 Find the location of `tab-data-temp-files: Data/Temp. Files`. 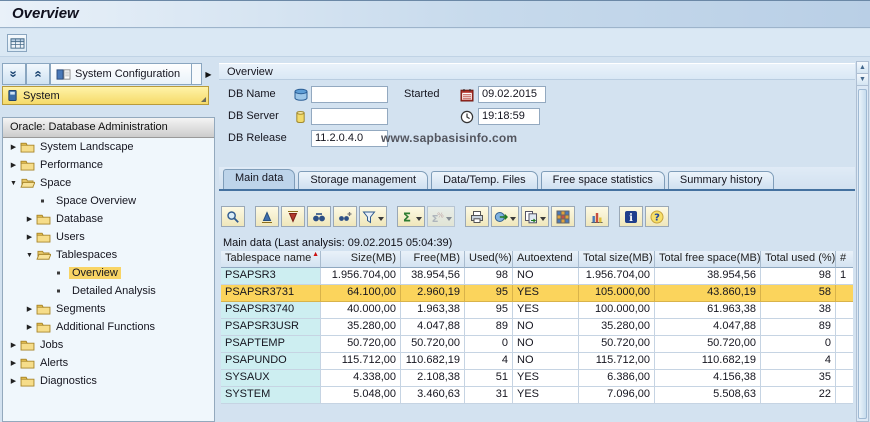

tab-data-temp-files: Data/Temp. Files is located at coordinates (484, 180).